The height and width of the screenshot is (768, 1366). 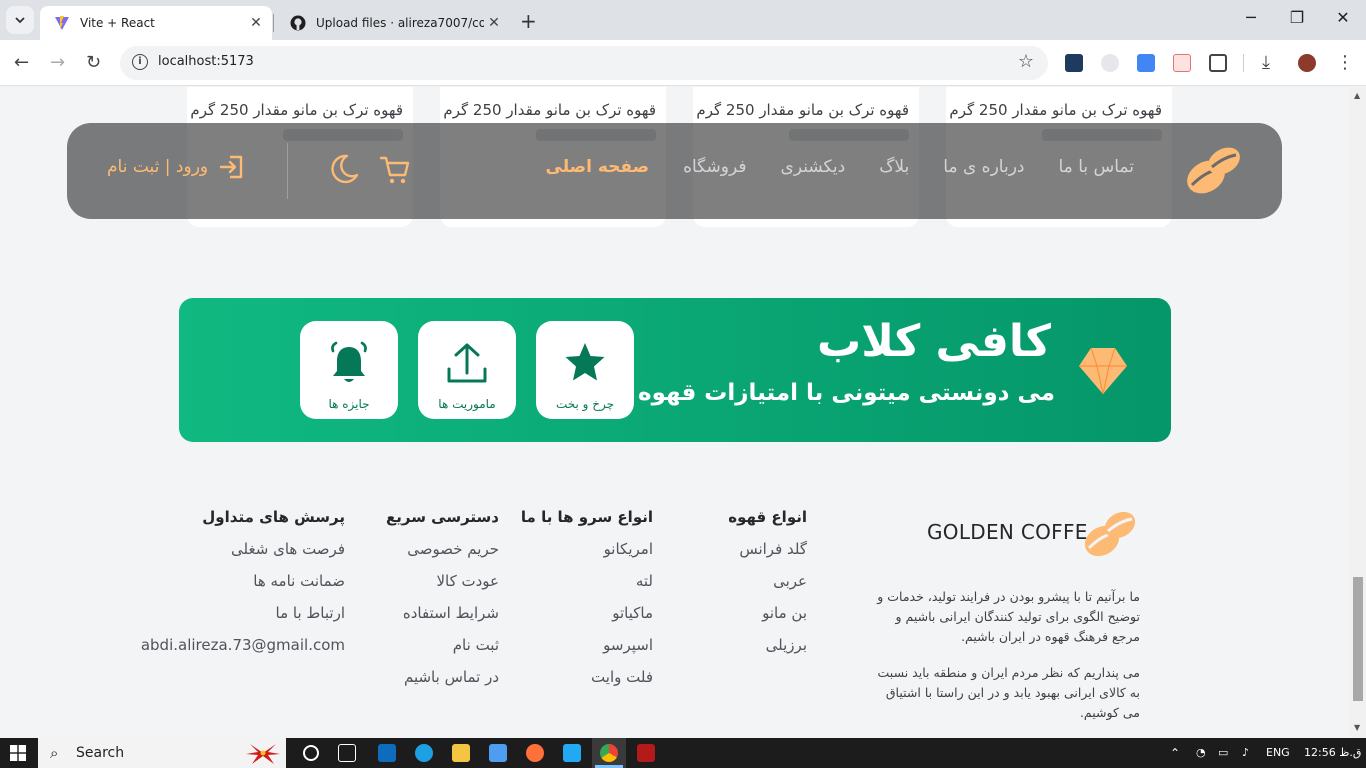 I want to click on site-info-icon: i, so click(x=140, y=62).